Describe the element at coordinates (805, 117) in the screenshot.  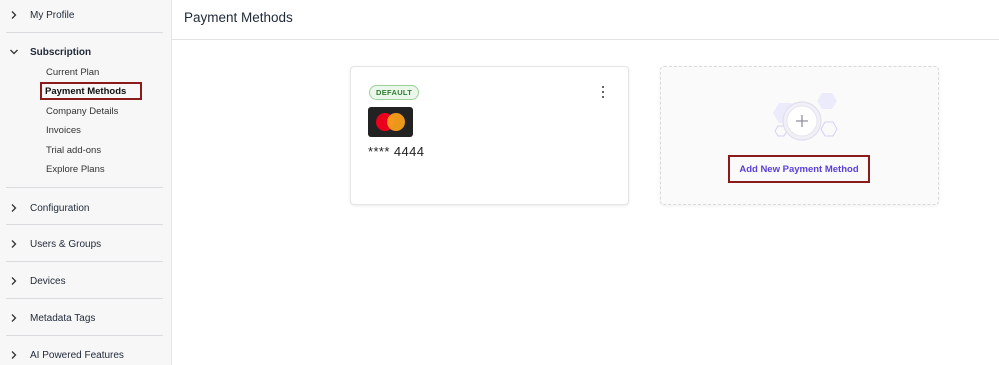
I see `plus-icon` at that location.